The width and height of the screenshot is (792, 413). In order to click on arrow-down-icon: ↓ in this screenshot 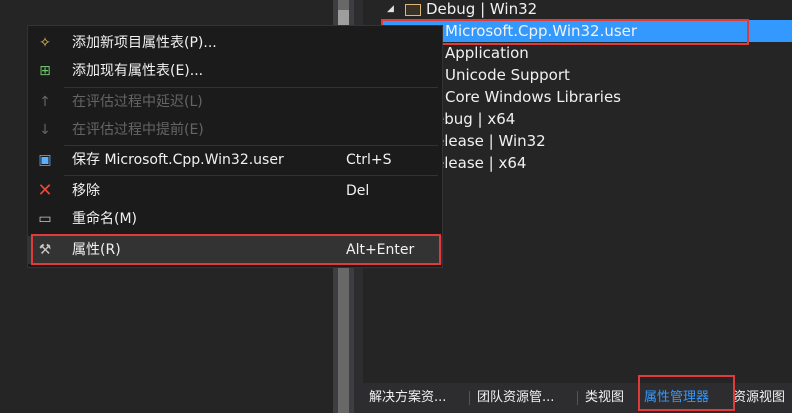, I will do `click(45, 130)`.